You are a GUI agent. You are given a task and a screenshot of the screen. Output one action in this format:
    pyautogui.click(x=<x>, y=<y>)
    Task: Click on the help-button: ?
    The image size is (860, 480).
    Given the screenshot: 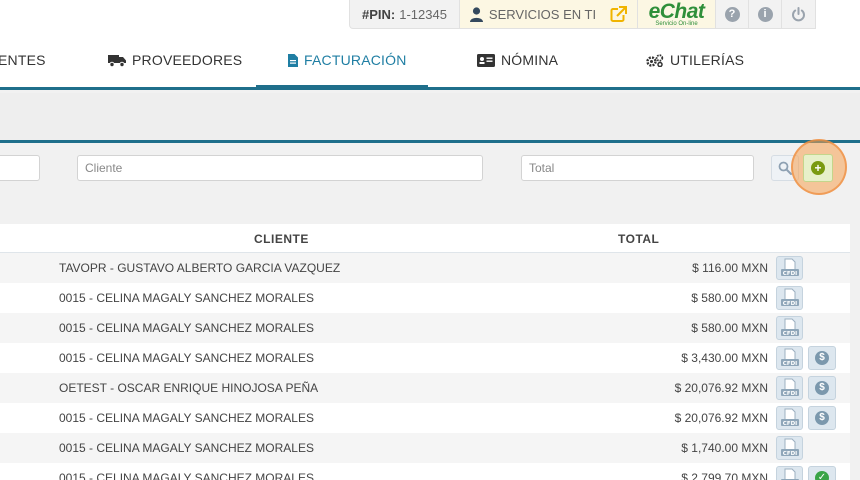 What is the action you would take?
    pyautogui.click(x=732, y=14)
    